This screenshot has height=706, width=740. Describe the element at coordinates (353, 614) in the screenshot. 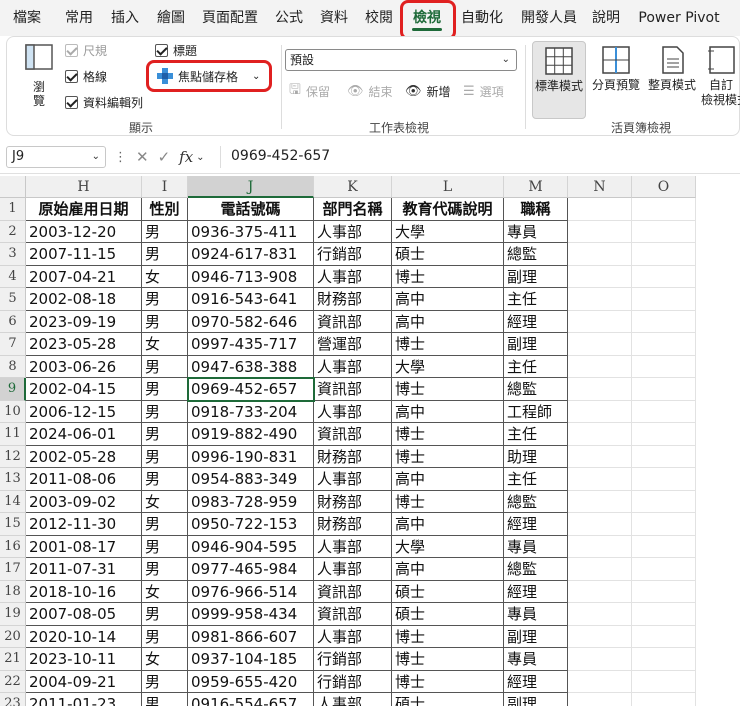

I see `table-cell: 資訊部` at that location.